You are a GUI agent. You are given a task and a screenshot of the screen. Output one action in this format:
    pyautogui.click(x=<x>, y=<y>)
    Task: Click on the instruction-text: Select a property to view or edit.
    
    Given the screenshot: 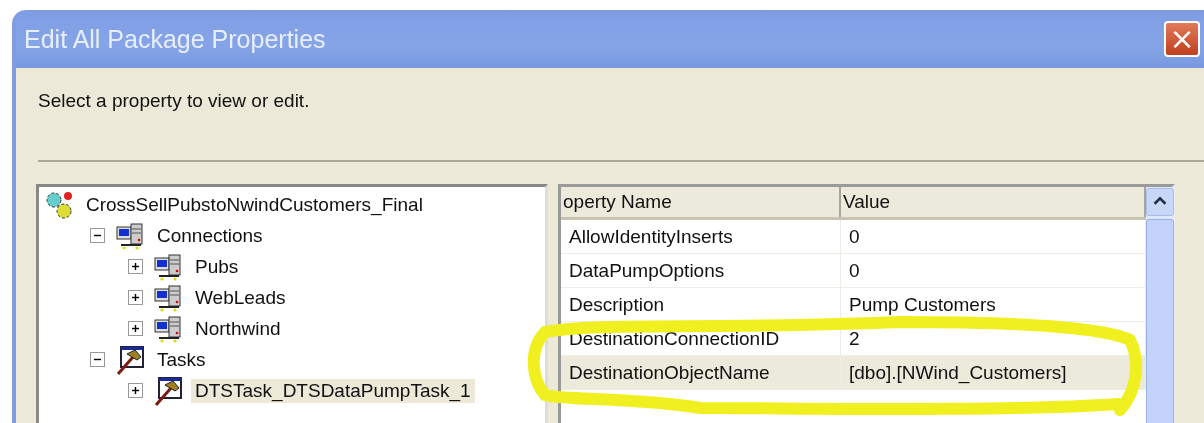 What is the action you would take?
    pyautogui.click(x=174, y=101)
    